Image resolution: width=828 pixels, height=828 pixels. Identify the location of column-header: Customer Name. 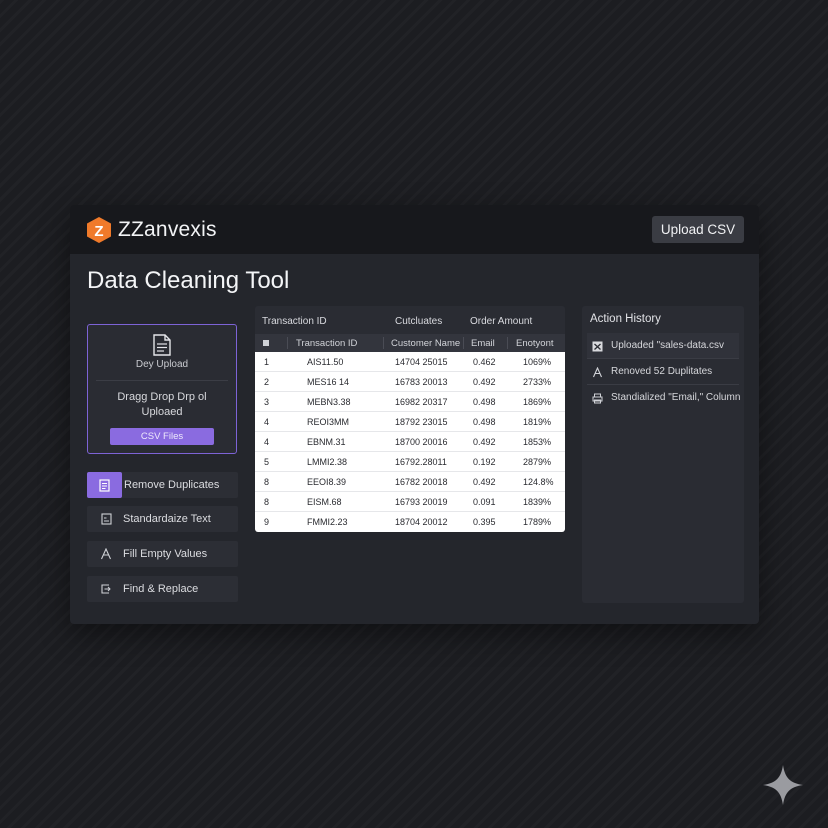
(425, 343).